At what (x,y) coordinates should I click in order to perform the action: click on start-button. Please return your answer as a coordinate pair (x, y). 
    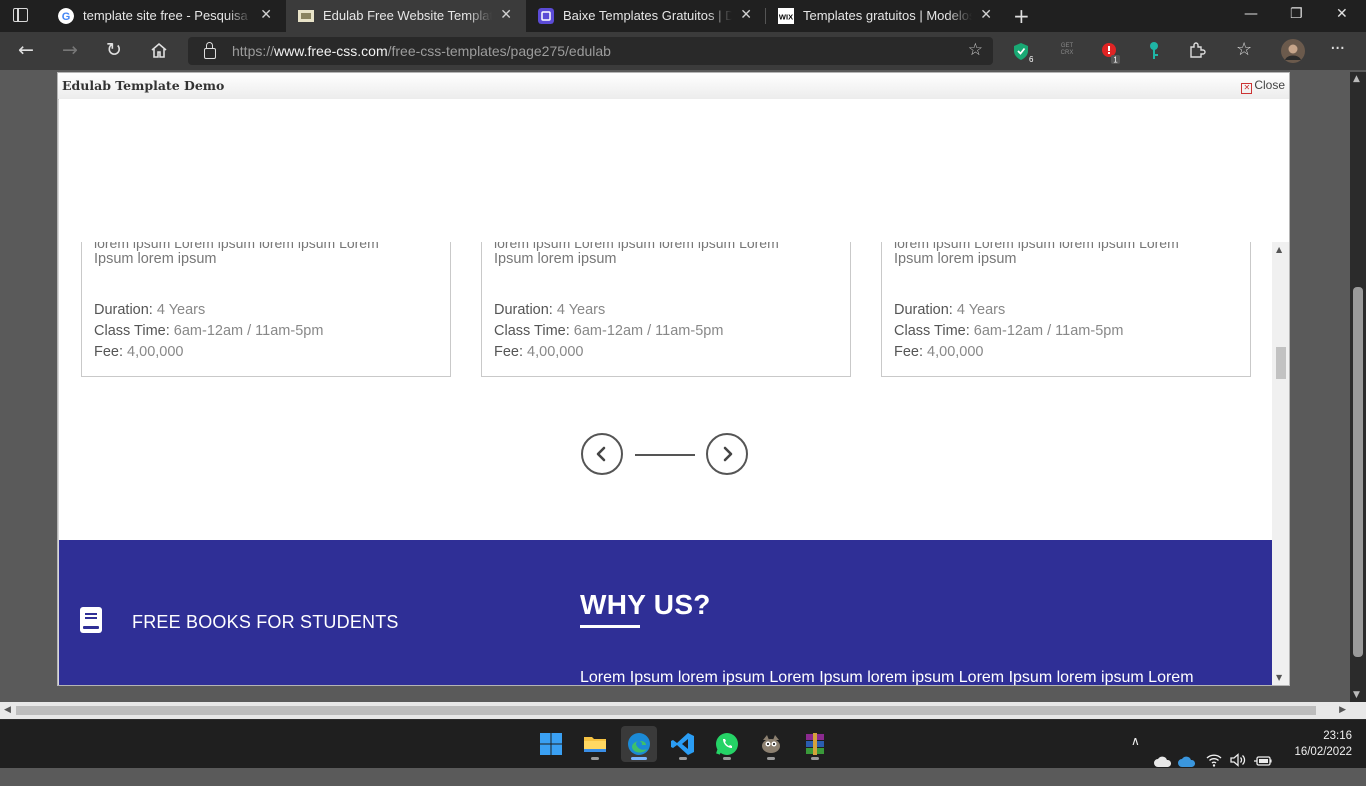
    Looking at the image, I should click on (551, 744).